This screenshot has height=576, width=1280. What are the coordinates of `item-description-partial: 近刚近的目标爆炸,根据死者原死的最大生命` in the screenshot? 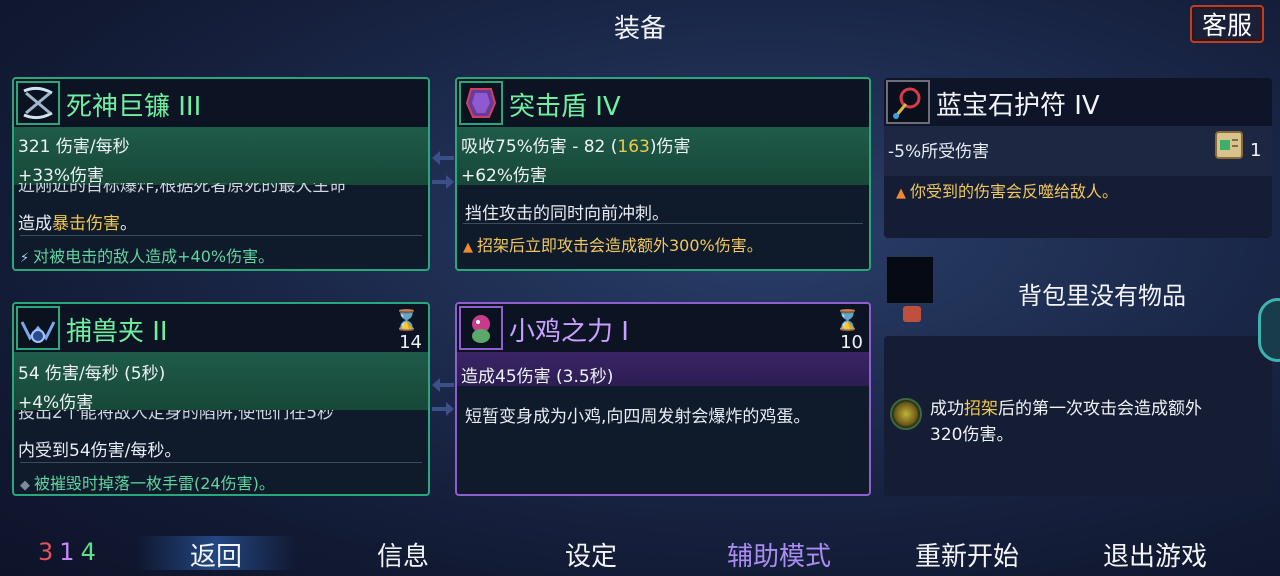 It's located at (182, 189).